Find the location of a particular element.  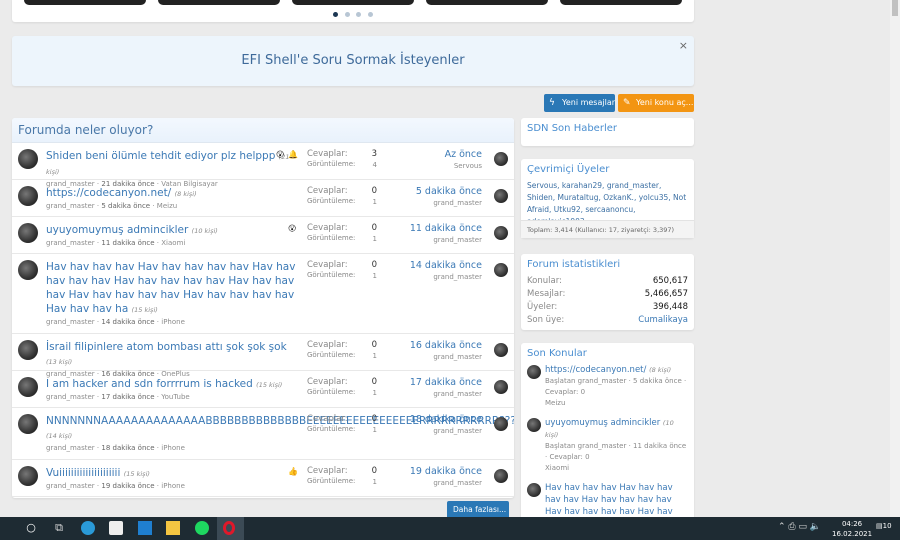

thread-title: https://codecanyon.net/ is located at coordinates (108, 193).